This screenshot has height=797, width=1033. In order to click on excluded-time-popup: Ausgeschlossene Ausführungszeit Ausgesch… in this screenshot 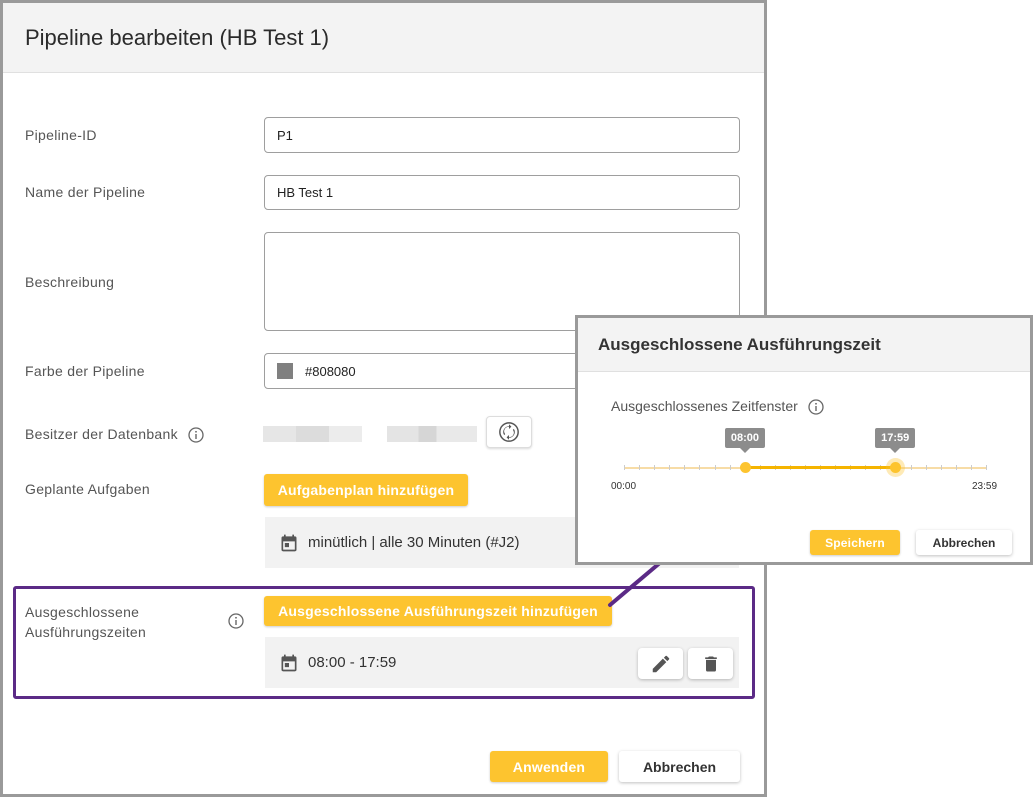, I will do `click(804, 440)`.